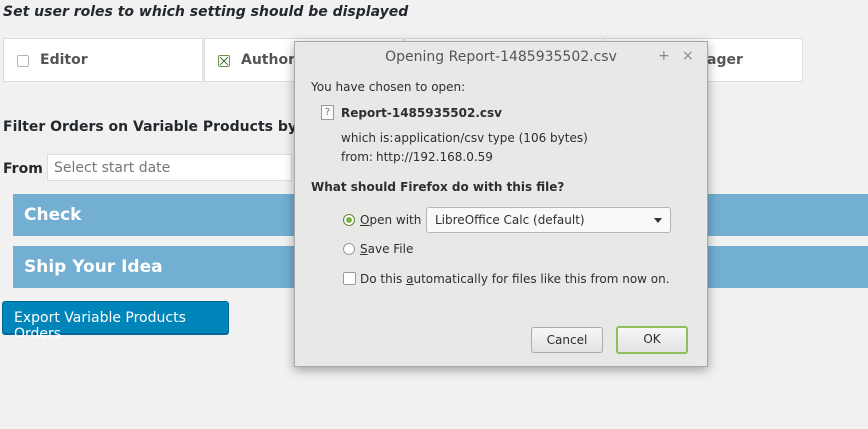 The image size is (868, 429). I want to click on which-is-value: application/csv type (106 bytes), so click(491, 138).